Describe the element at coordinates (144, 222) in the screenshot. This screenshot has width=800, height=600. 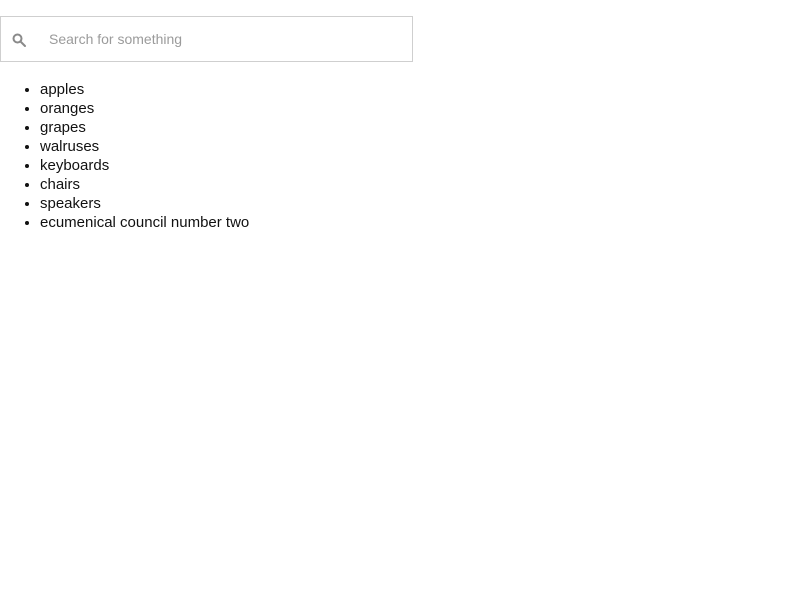
I see `list-item: ecumenical council number two` at that location.